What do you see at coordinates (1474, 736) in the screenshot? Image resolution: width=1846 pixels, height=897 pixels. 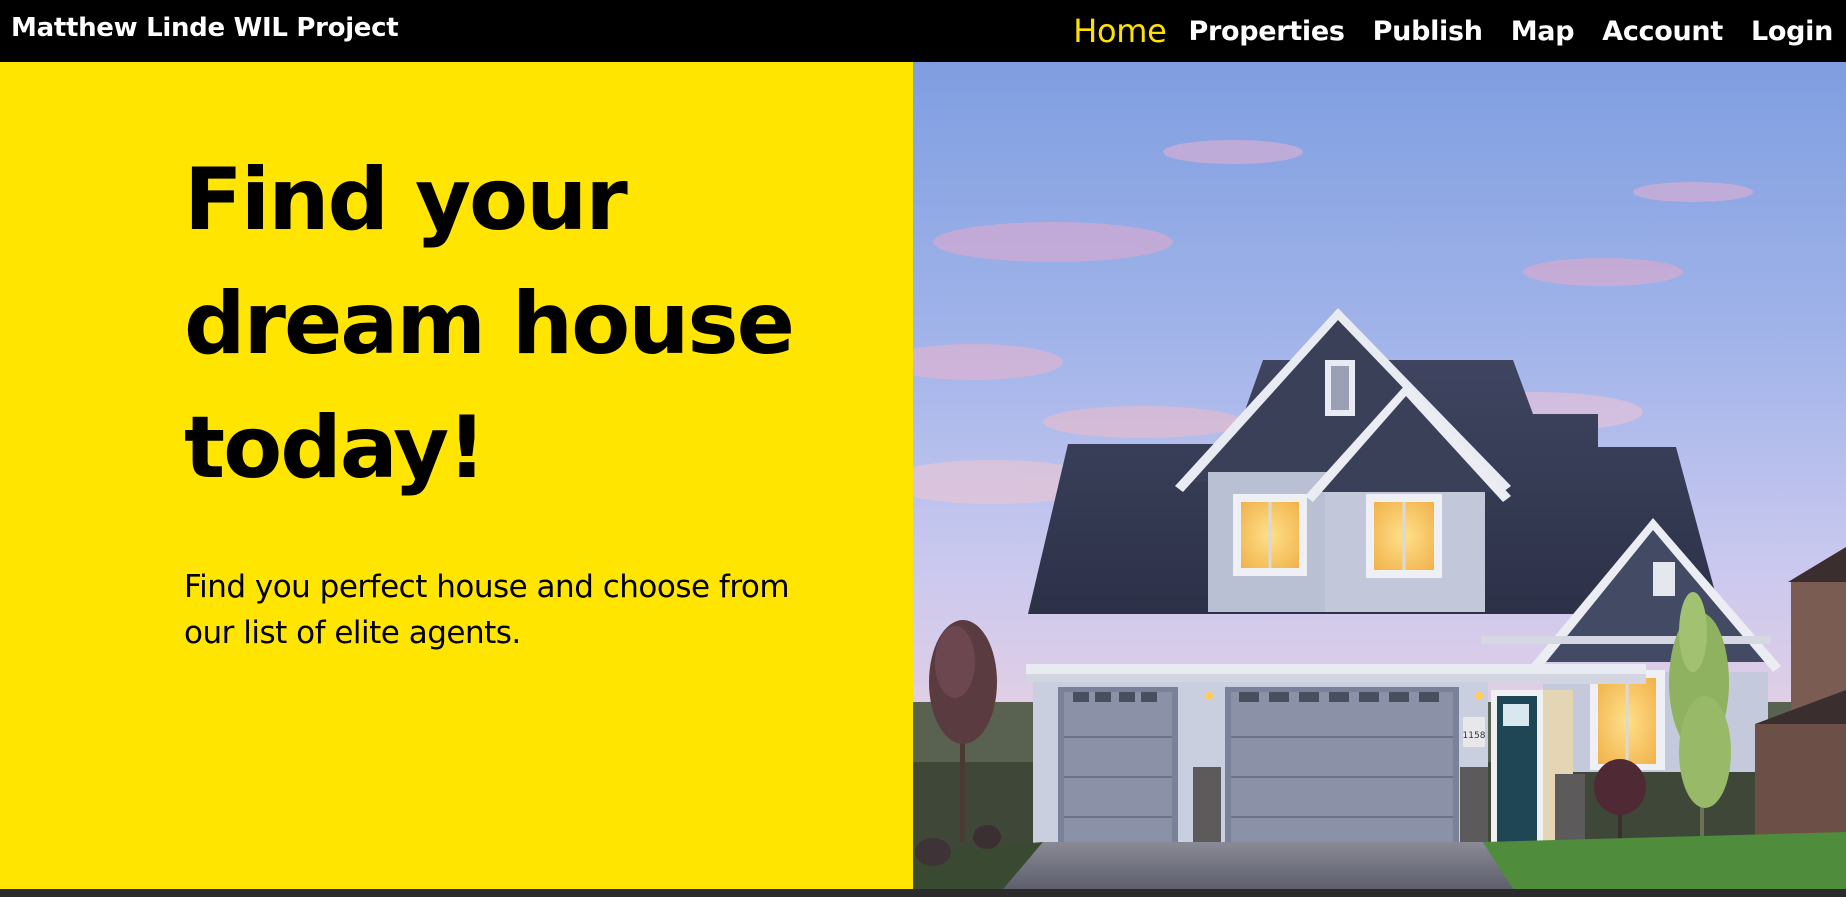 I see `house-number: 1158` at bounding box center [1474, 736].